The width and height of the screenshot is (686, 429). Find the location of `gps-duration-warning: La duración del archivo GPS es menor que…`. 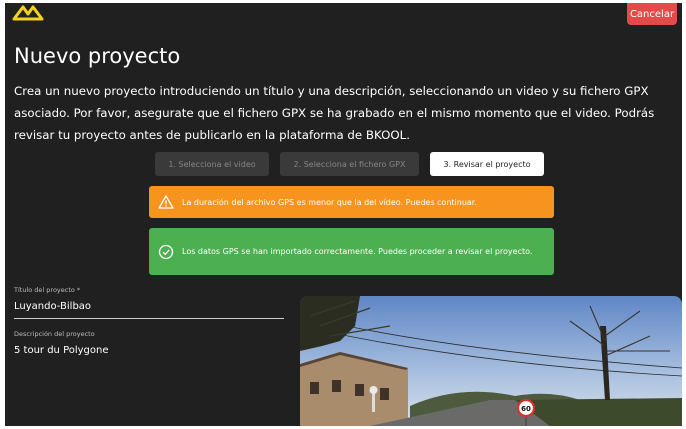

gps-duration-warning: La duración del archivo GPS es menor que… is located at coordinates (351, 202).